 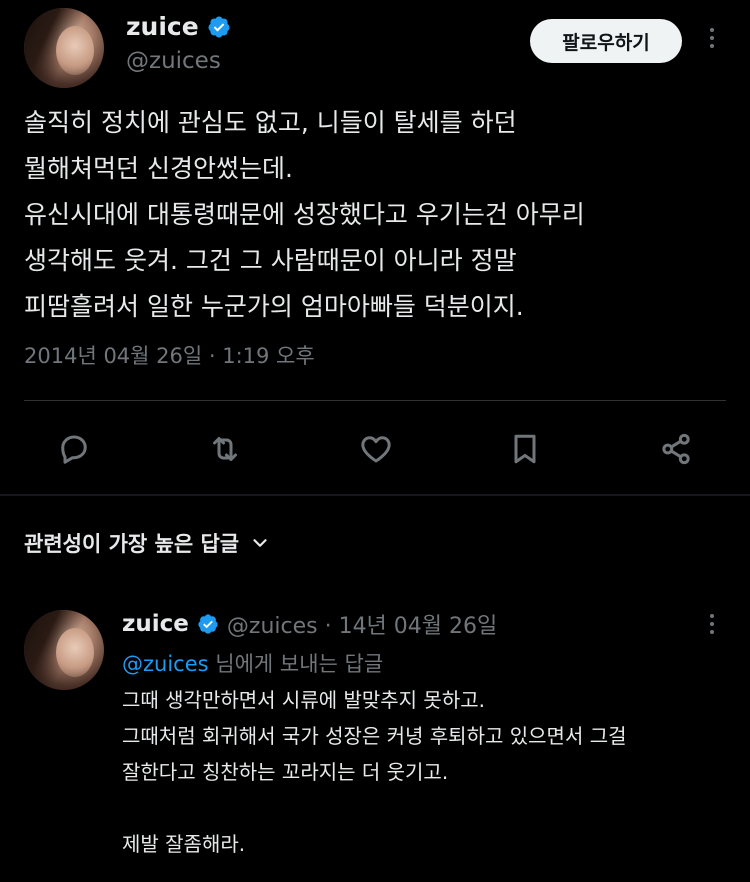 What do you see at coordinates (304, 214) in the screenshot?
I see `tweet-text-line: 유신시대에 대통령때문에 성장했다고 우기는건 아무리` at bounding box center [304, 214].